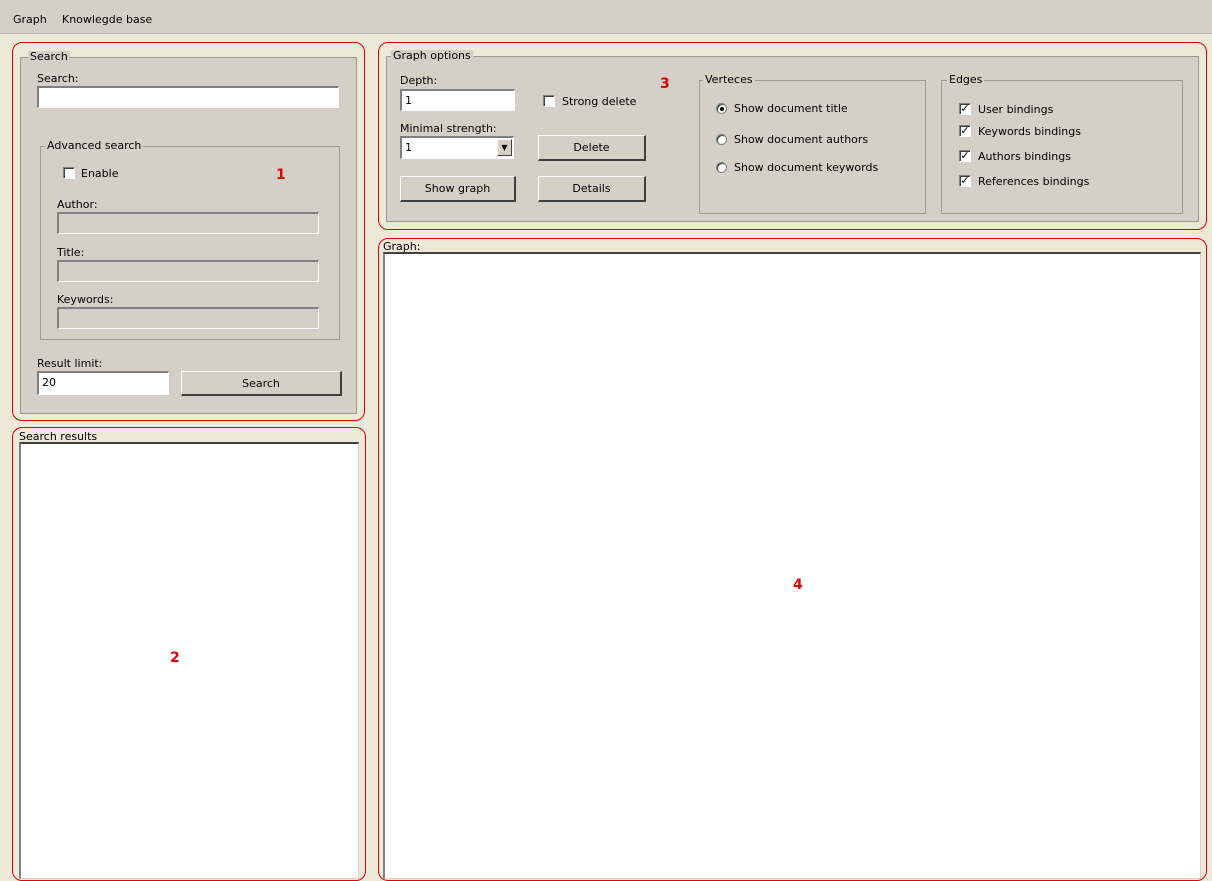 The width and height of the screenshot is (1212, 881). Describe the element at coordinates (188, 318) in the screenshot. I see `keywords-input` at that location.